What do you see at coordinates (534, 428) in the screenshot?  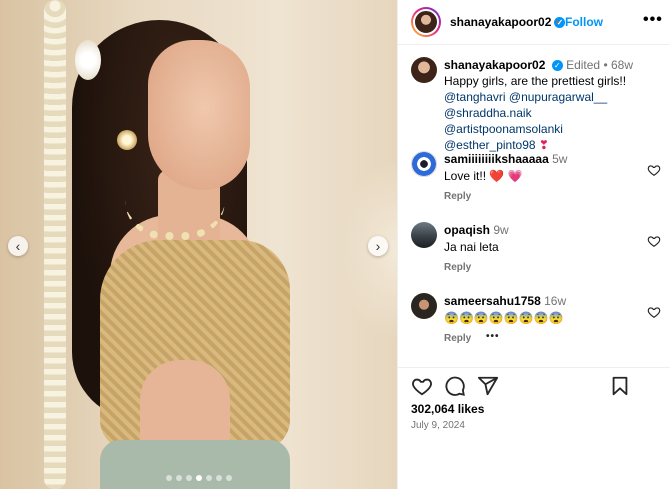 I see `post-actions: 302,064 likes July 9, 2024` at bounding box center [534, 428].